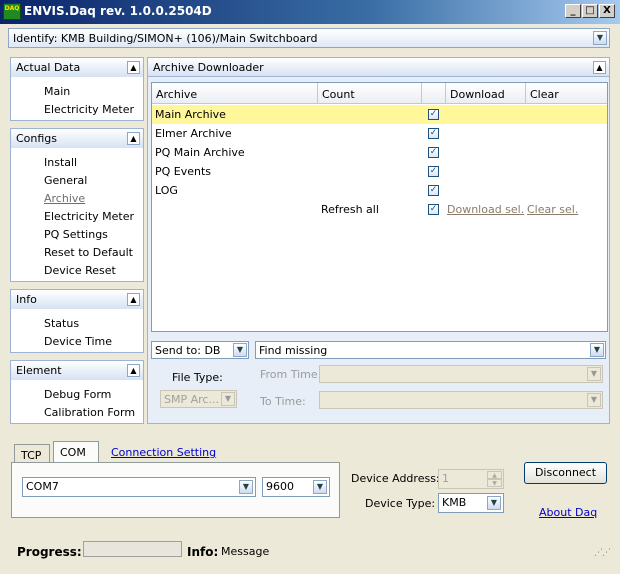 The height and width of the screenshot is (574, 620). I want to click on archive-name: Elmer Archive, so click(193, 133).